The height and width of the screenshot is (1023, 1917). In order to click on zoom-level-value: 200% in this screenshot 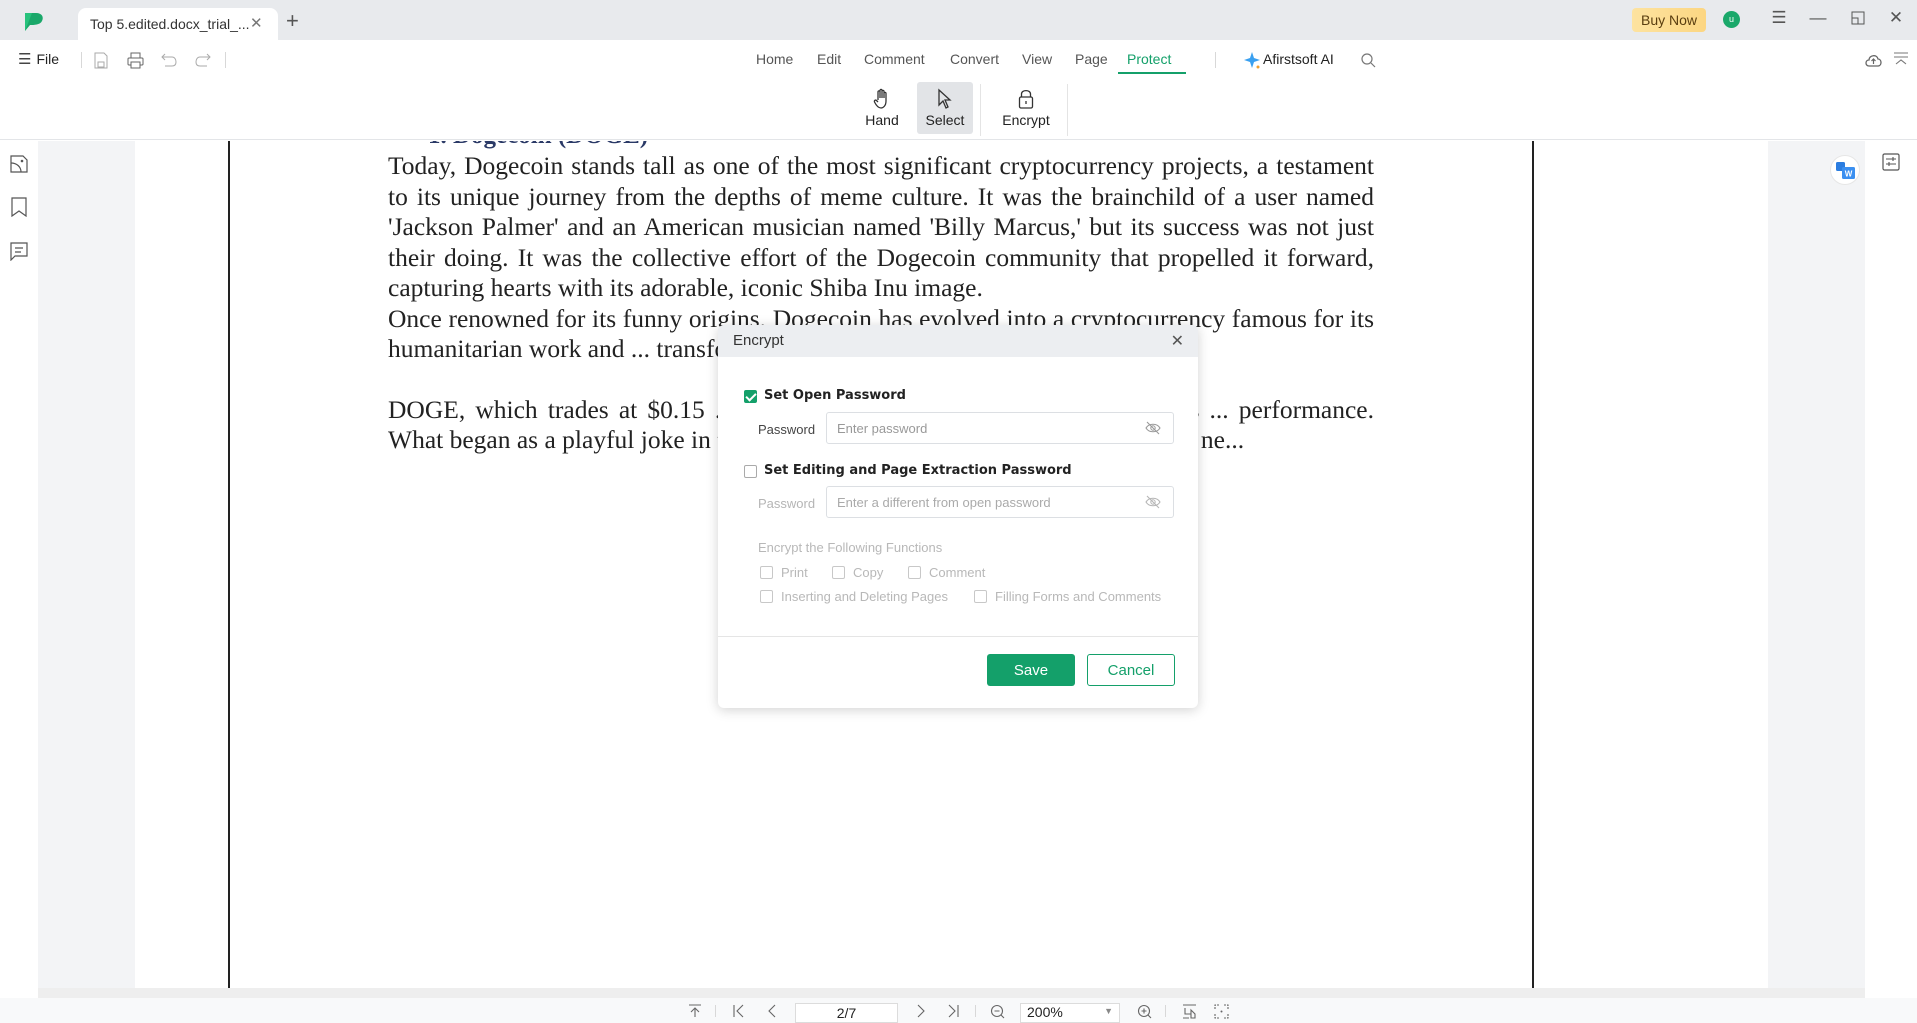, I will do `click(1045, 1012)`.